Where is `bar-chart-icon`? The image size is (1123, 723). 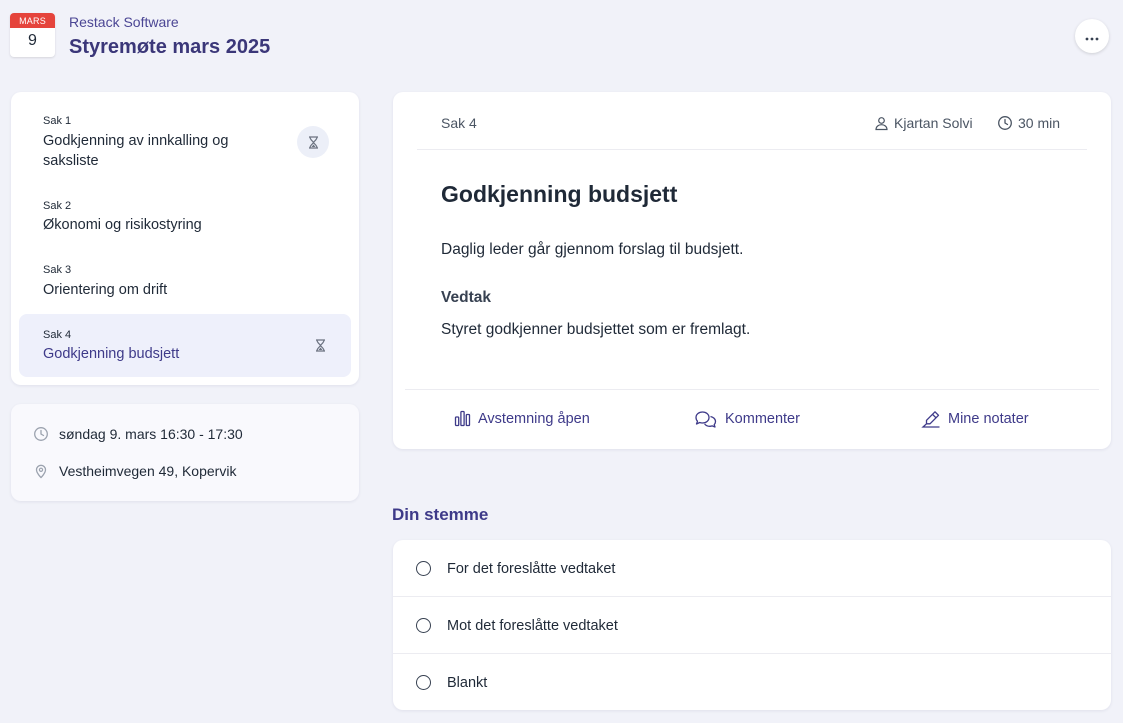
bar-chart-icon is located at coordinates (462, 418).